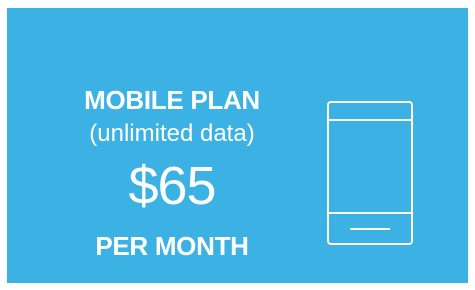 This screenshot has width=475, height=290. I want to click on plan-price: $65, so click(172, 186).